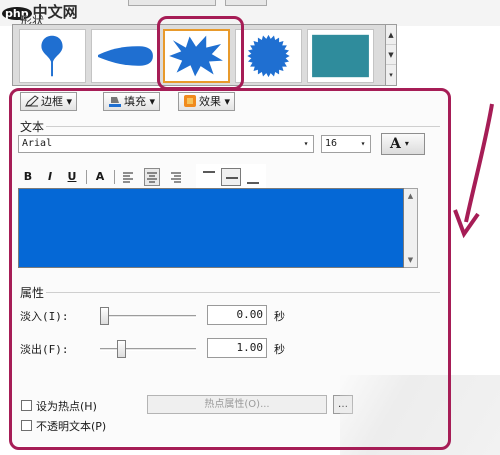 Image resolution: width=500 pixels, height=455 pixels. I want to click on highlight-selected-shape, so click(200, 53).